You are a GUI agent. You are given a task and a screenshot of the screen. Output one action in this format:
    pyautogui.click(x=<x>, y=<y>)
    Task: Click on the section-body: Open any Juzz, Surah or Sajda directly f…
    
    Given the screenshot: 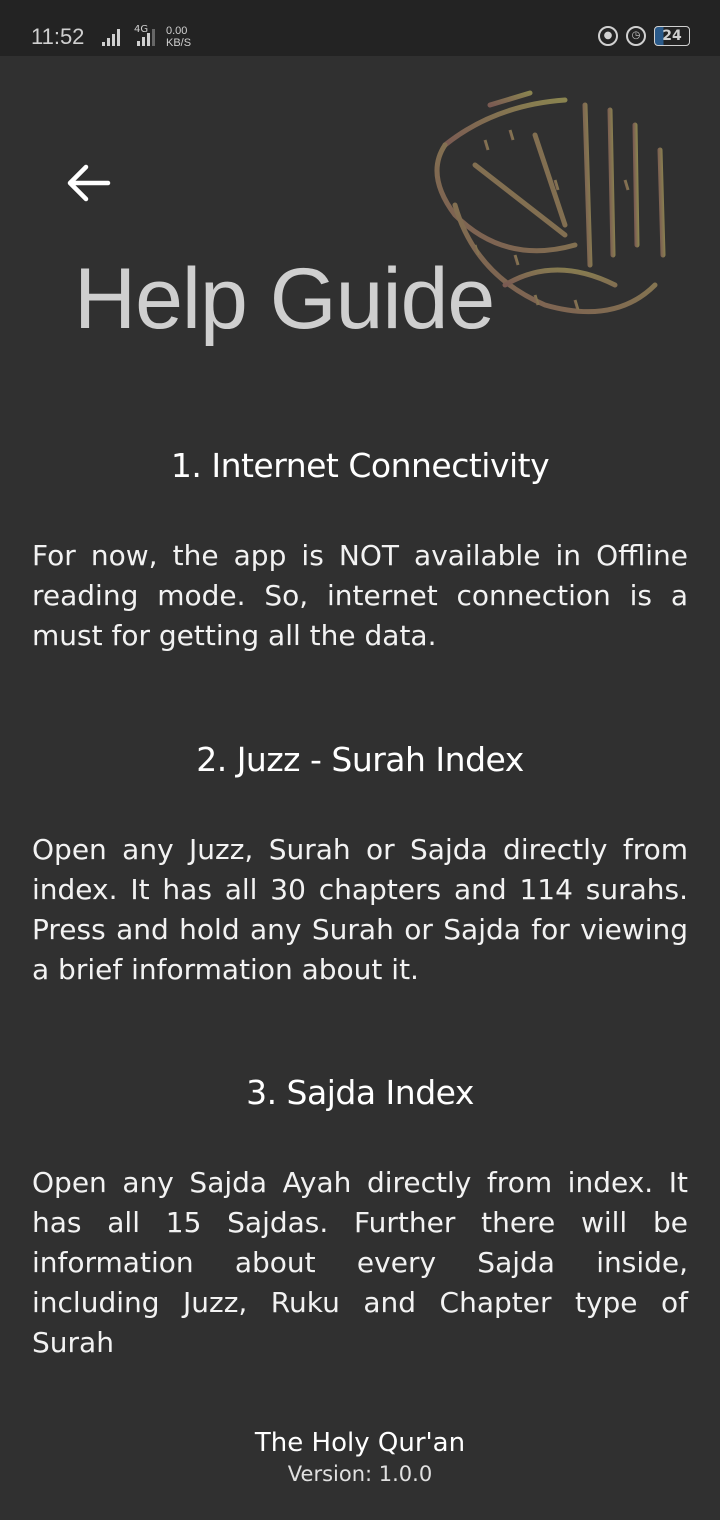 What is the action you would take?
    pyautogui.click(x=360, y=909)
    